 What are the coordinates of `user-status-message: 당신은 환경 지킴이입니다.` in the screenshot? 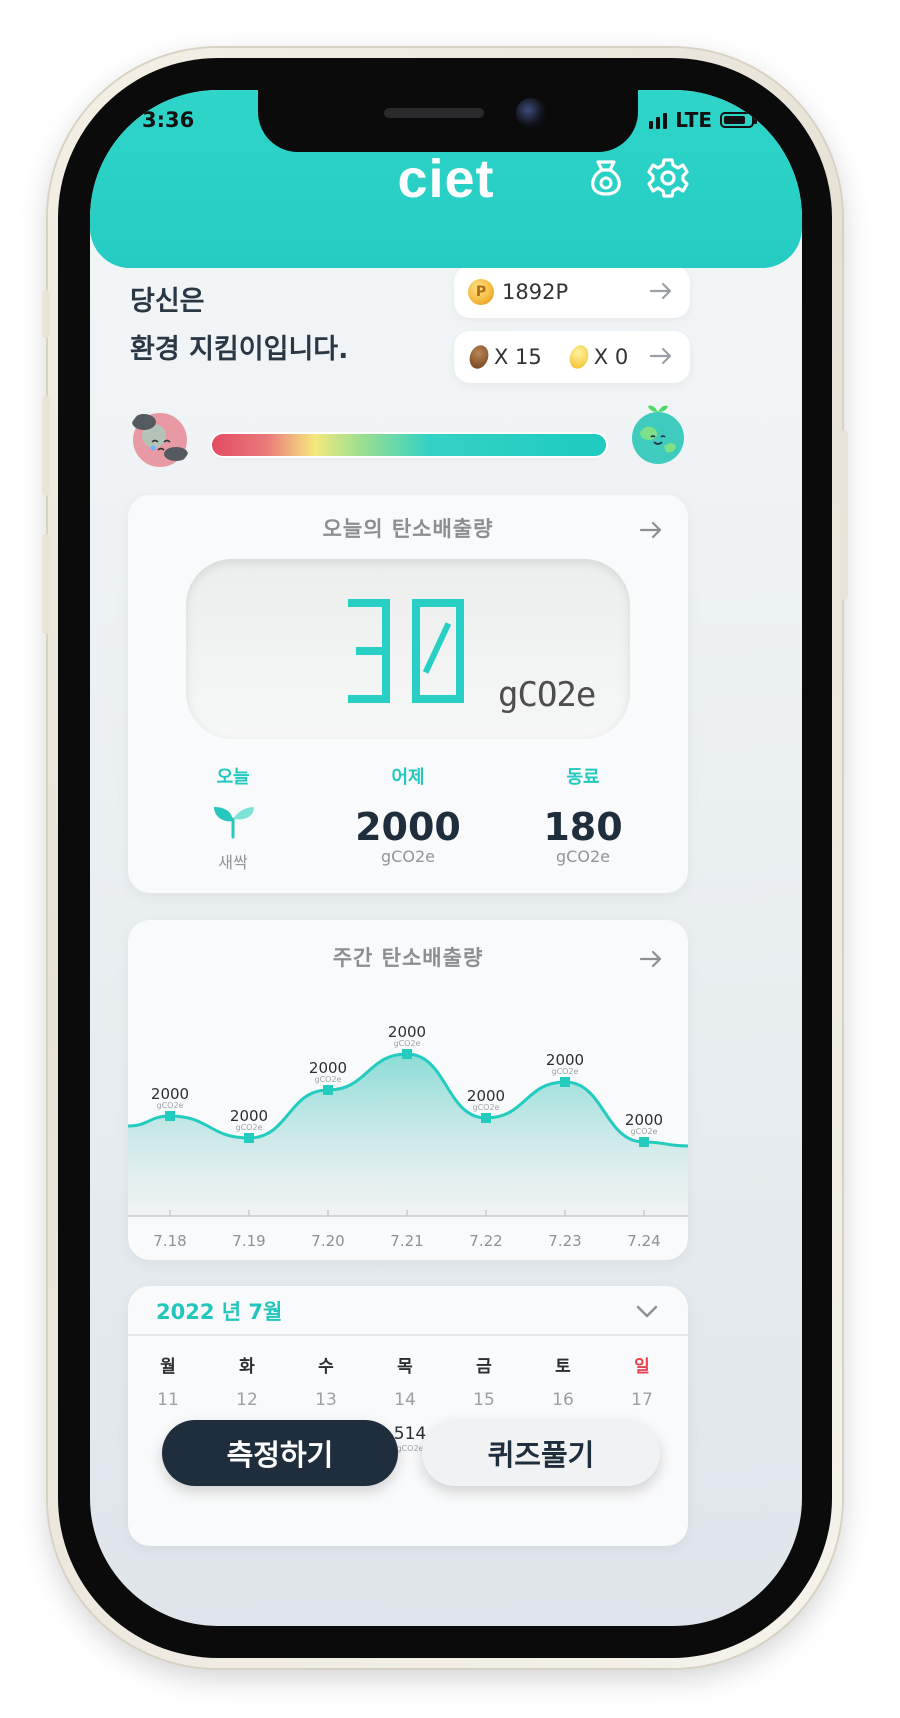 It's located at (239, 326).